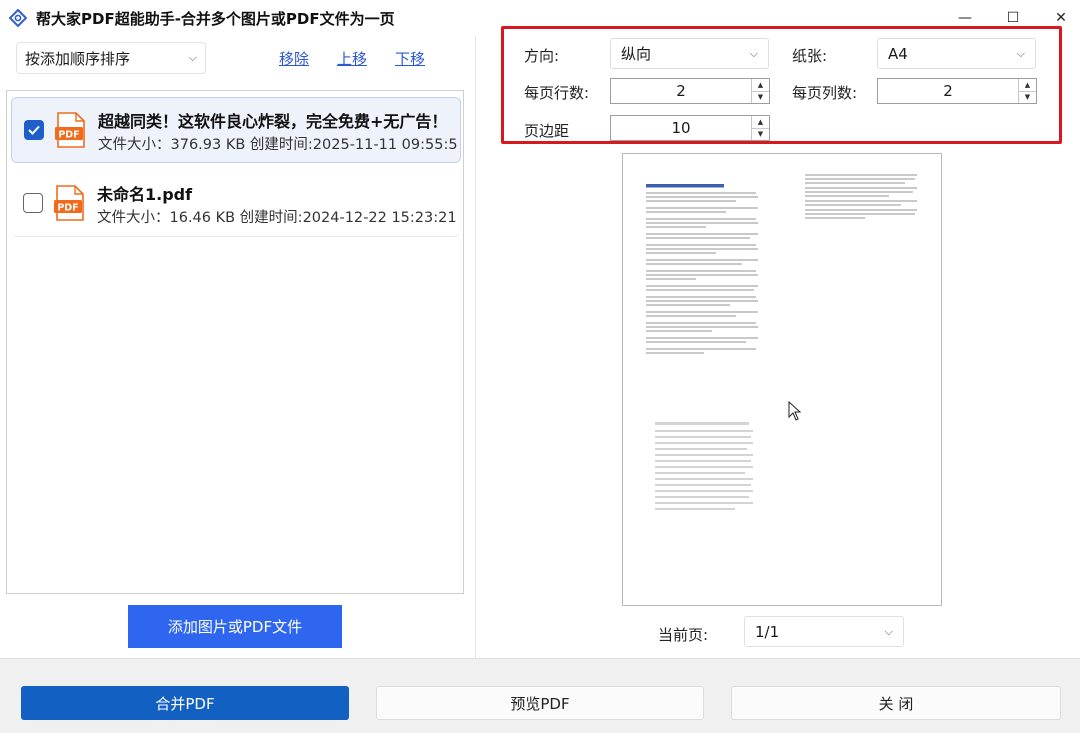  I want to click on margin-stepper-arrows: ▲ ▼, so click(760, 128).